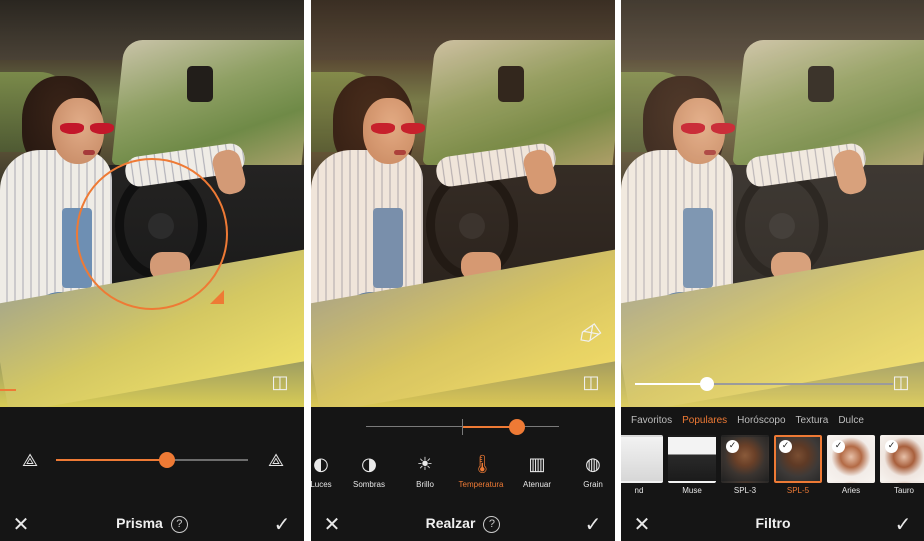 The image size is (924, 541). I want to click on lights-icon: ◐, so click(321, 464).